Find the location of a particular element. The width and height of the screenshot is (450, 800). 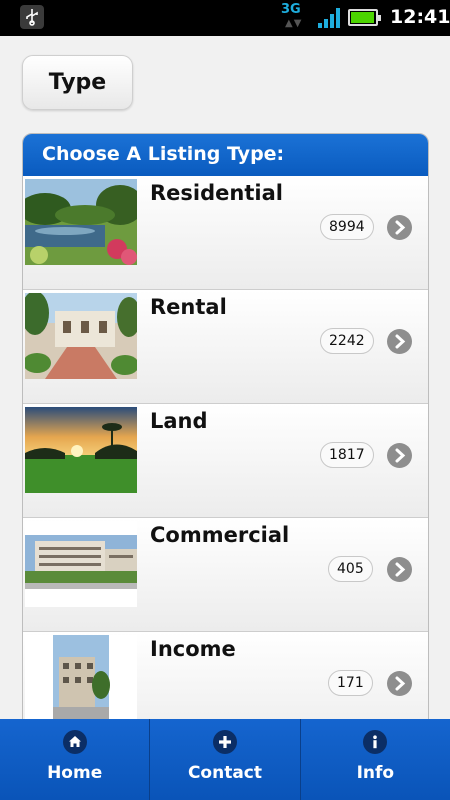

list-item-rental: Rental 2242 is located at coordinates (225, 347).